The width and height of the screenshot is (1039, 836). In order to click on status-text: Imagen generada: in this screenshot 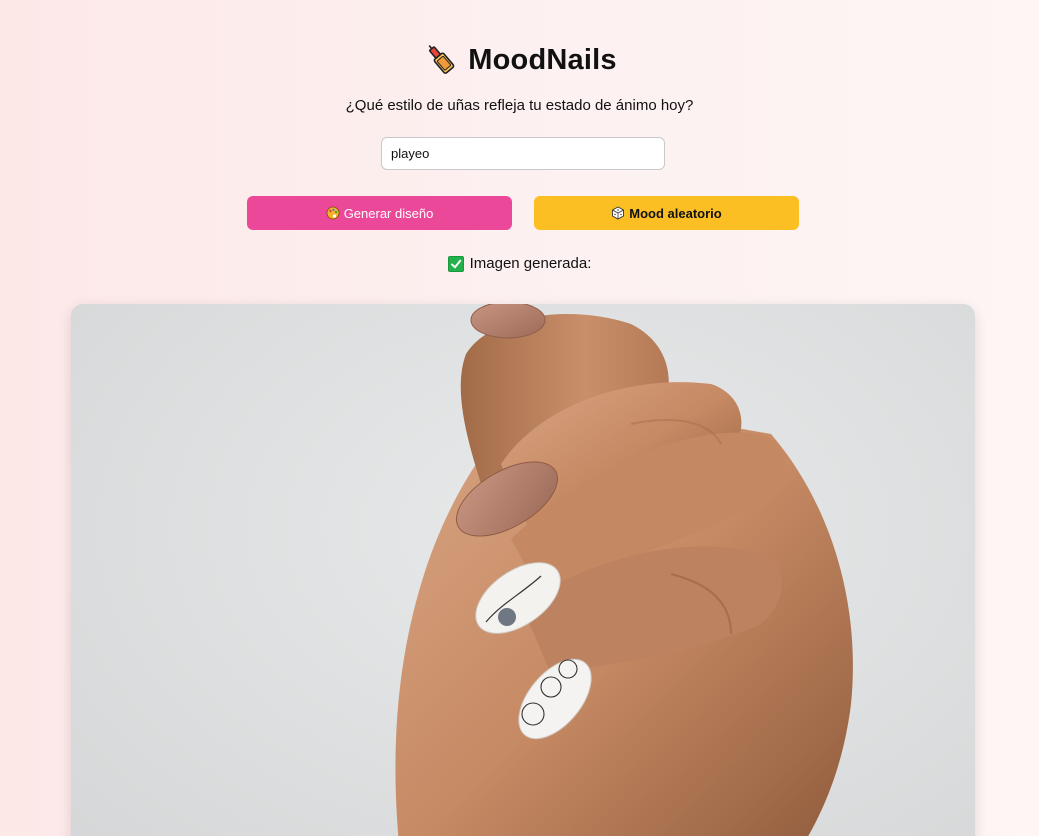, I will do `click(530, 263)`.